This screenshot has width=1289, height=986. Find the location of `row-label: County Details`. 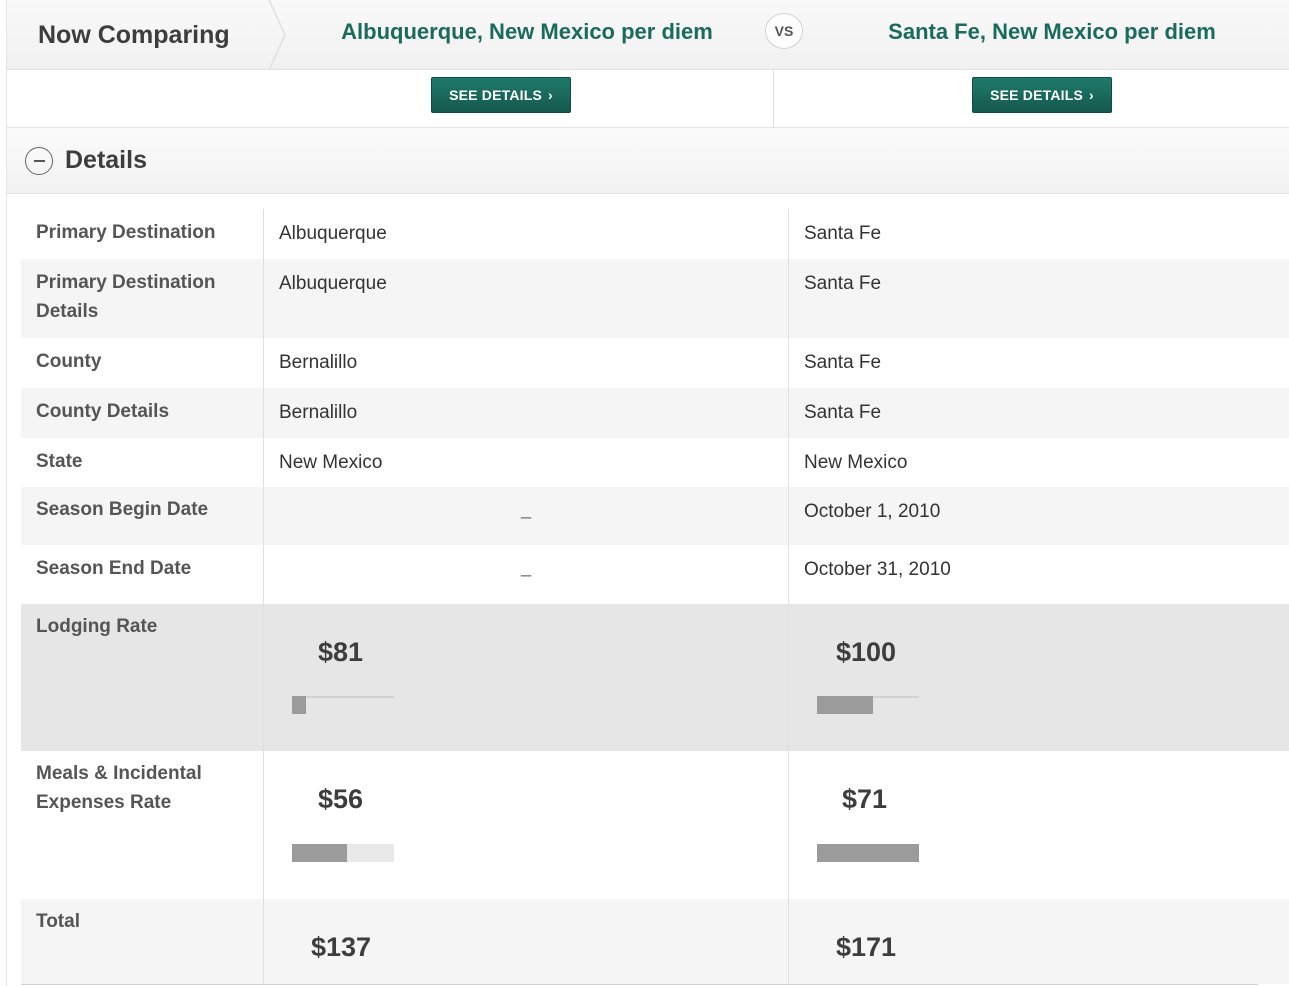

row-label: County Details is located at coordinates (142, 413).